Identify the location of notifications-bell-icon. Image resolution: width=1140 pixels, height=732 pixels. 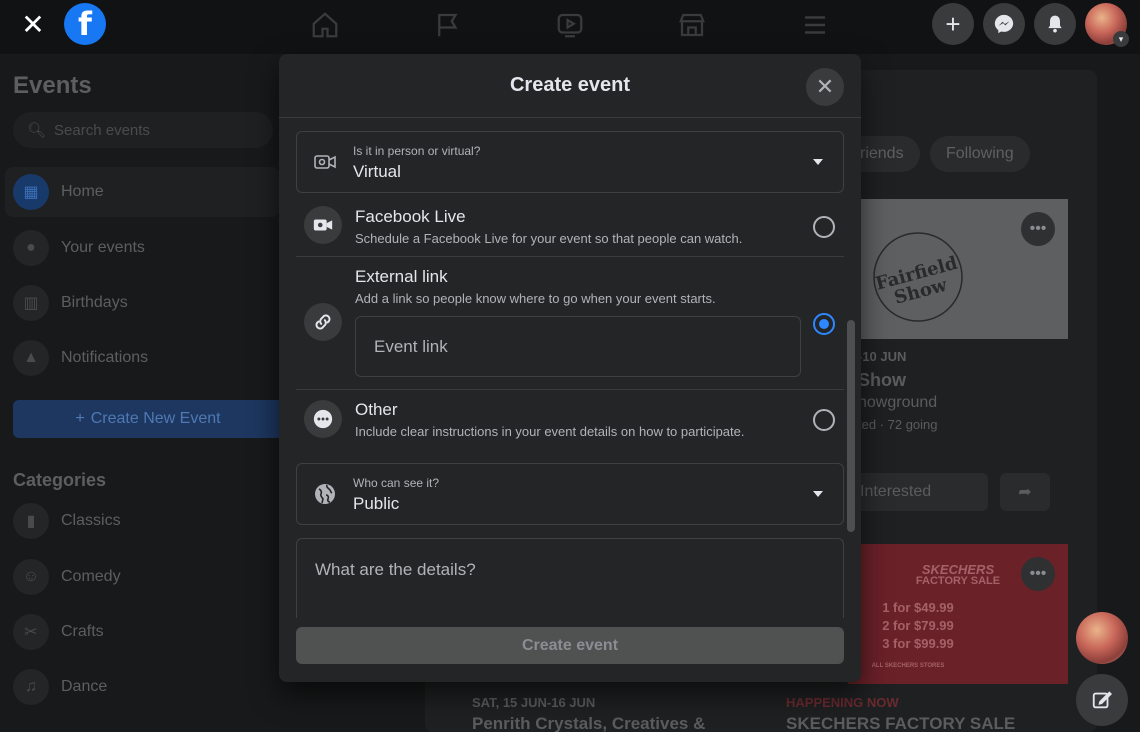
(1055, 24).